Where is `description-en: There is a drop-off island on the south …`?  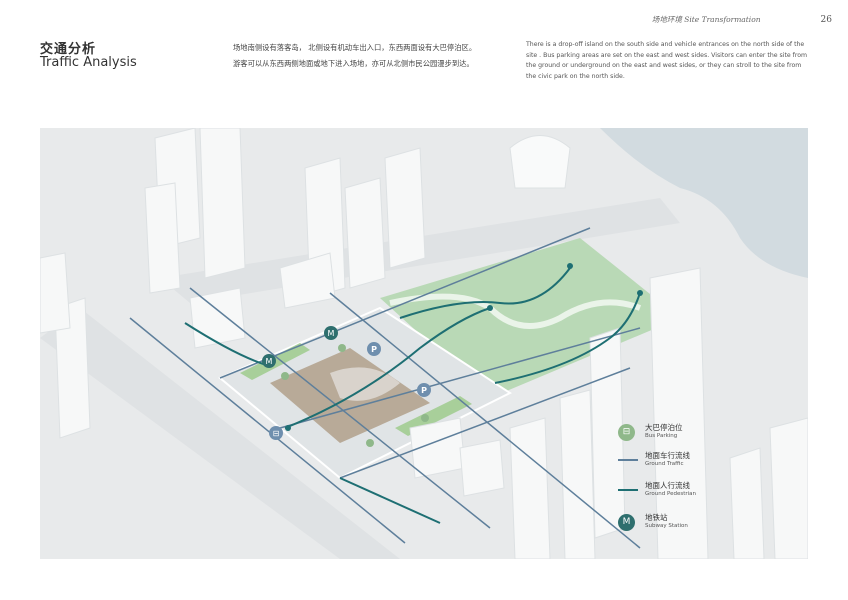
description-en: There is a drop-off island on the south … is located at coordinates (667, 60).